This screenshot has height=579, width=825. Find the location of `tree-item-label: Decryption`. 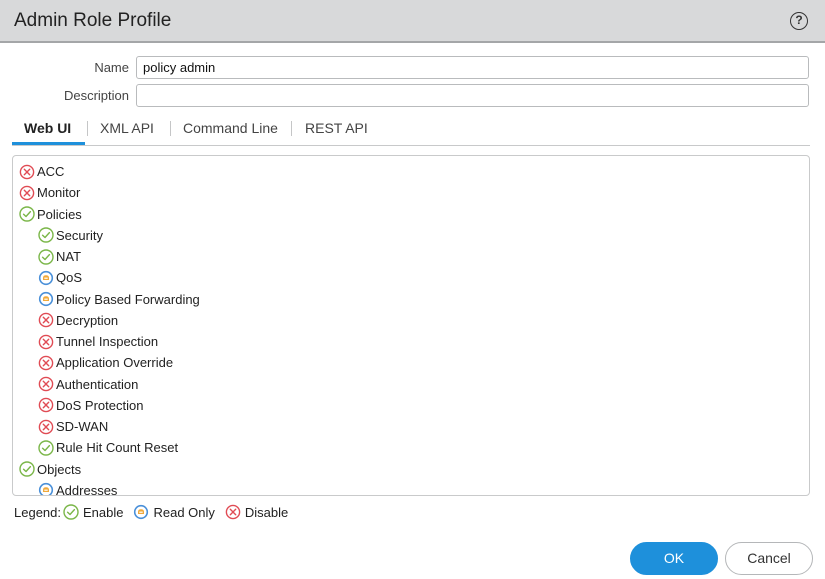

tree-item-label: Decryption is located at coordinates (87, 320).